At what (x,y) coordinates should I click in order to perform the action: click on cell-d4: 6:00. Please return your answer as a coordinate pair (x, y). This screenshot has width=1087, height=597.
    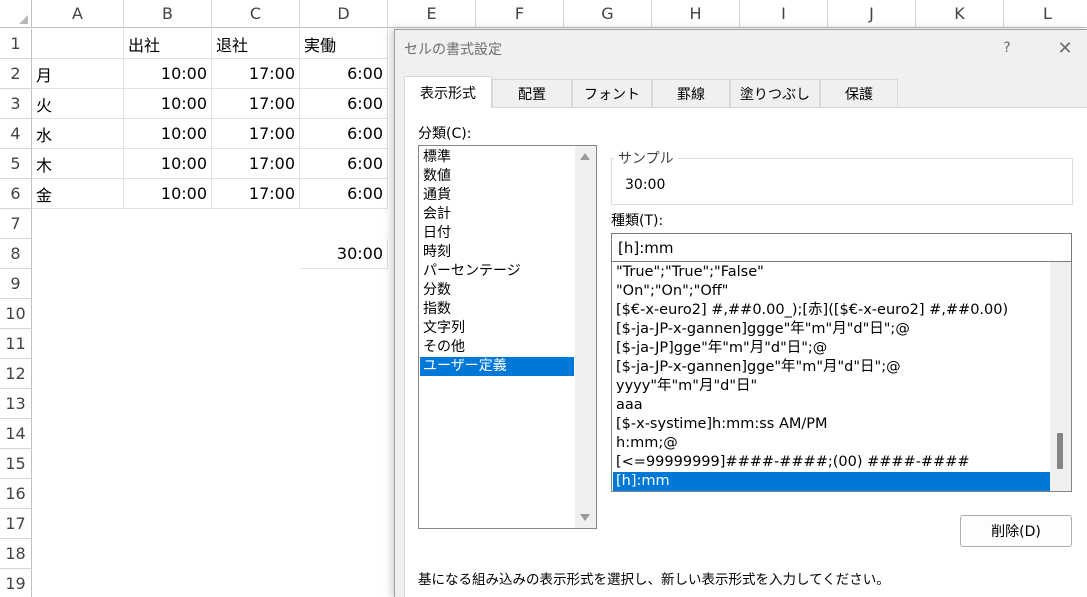
    Looking at the image, I should click on (344, 134).